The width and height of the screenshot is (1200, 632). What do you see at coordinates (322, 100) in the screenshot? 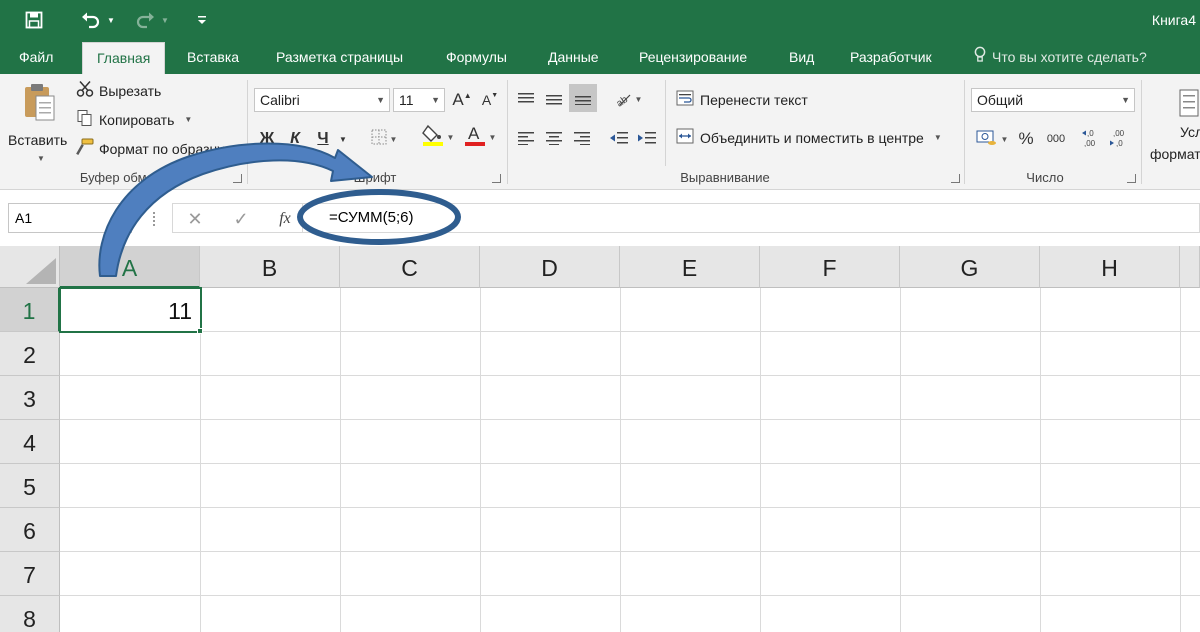
I see `font-name-select: Calibri ▼` at bounding box center [322, 100].